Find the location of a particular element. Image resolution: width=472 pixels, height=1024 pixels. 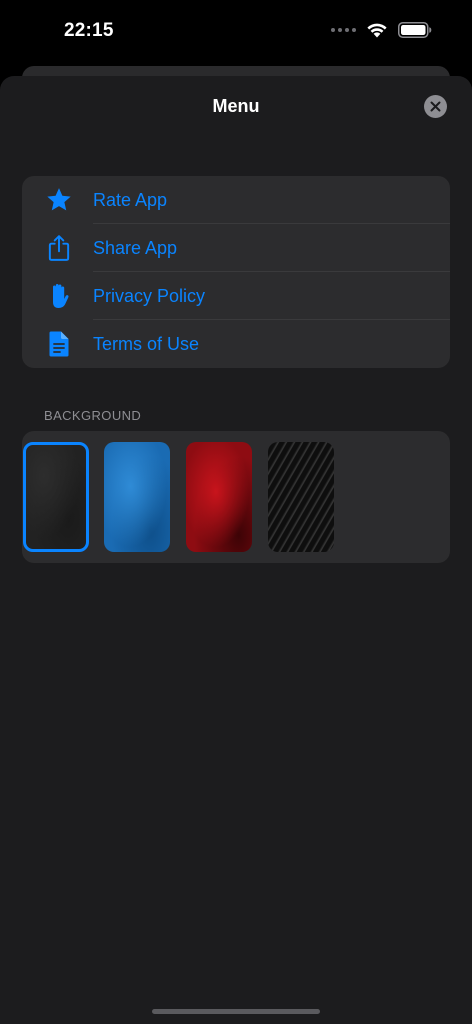

document-icon is located at coordinates (59, 344).